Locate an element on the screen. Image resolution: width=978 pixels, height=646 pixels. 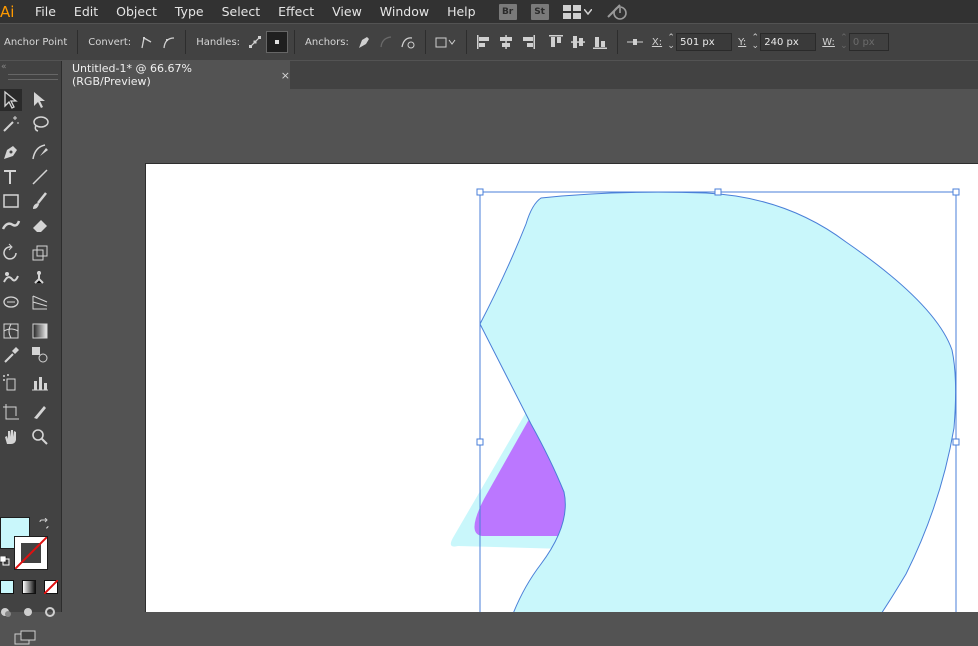
slice-tool is located at coordinates (40, 412).